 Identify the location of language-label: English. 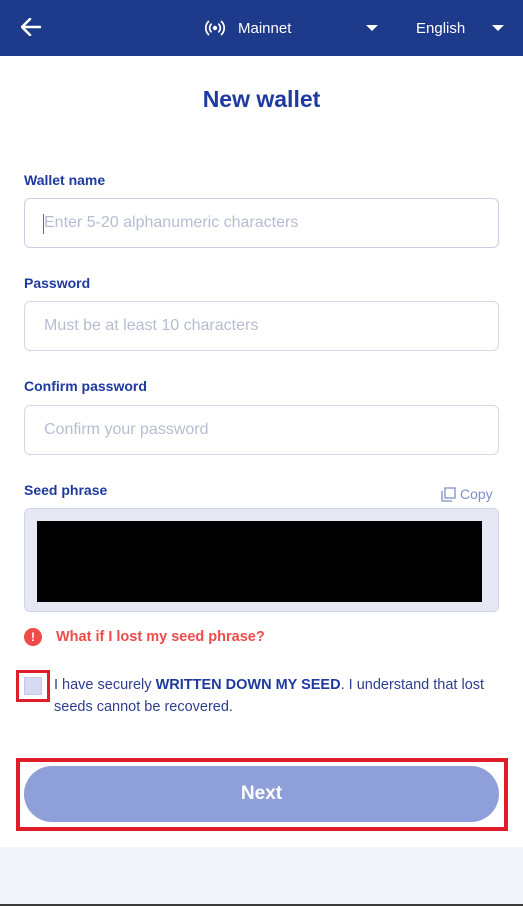
(441, 28).